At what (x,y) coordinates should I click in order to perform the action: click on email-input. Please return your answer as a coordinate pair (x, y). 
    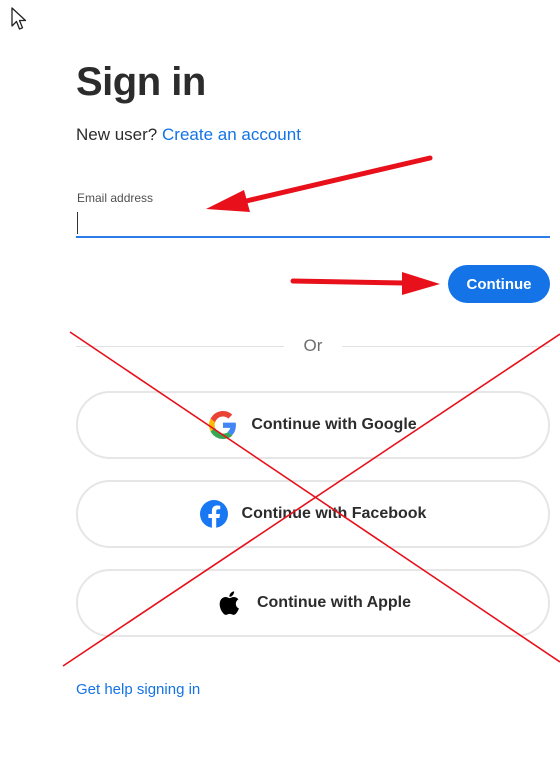
    Looking at the image, I should click on (313, 223).